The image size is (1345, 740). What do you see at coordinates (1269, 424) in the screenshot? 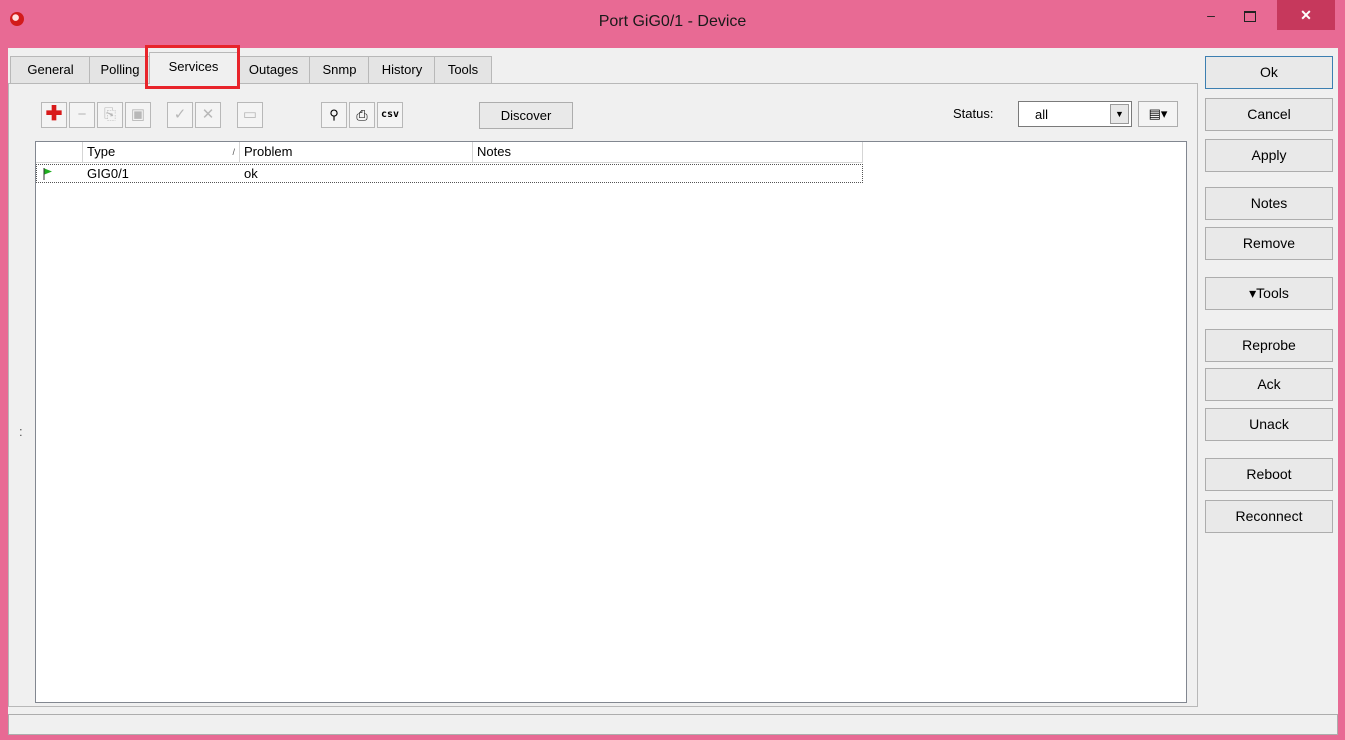
I see `unack-button: Unack` at bounding box center [1269, 424].